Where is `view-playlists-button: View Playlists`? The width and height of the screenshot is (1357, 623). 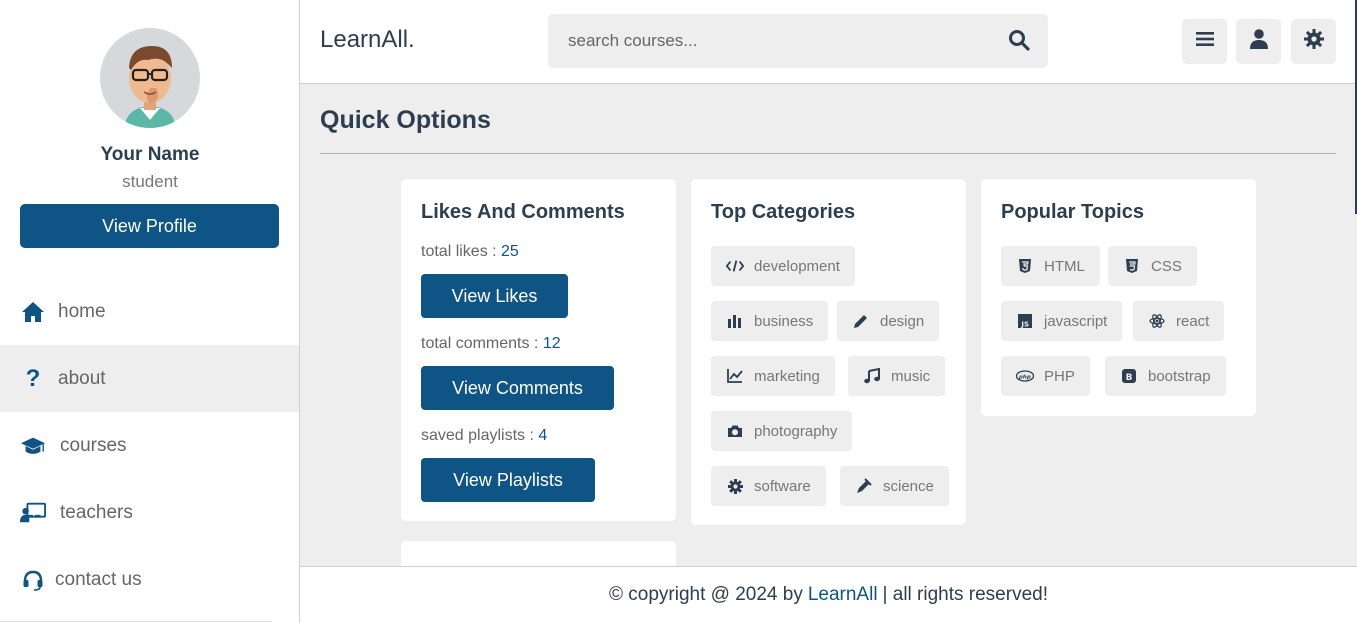 view-playlists-button: View Playlists is located at coordinates (508, 480).